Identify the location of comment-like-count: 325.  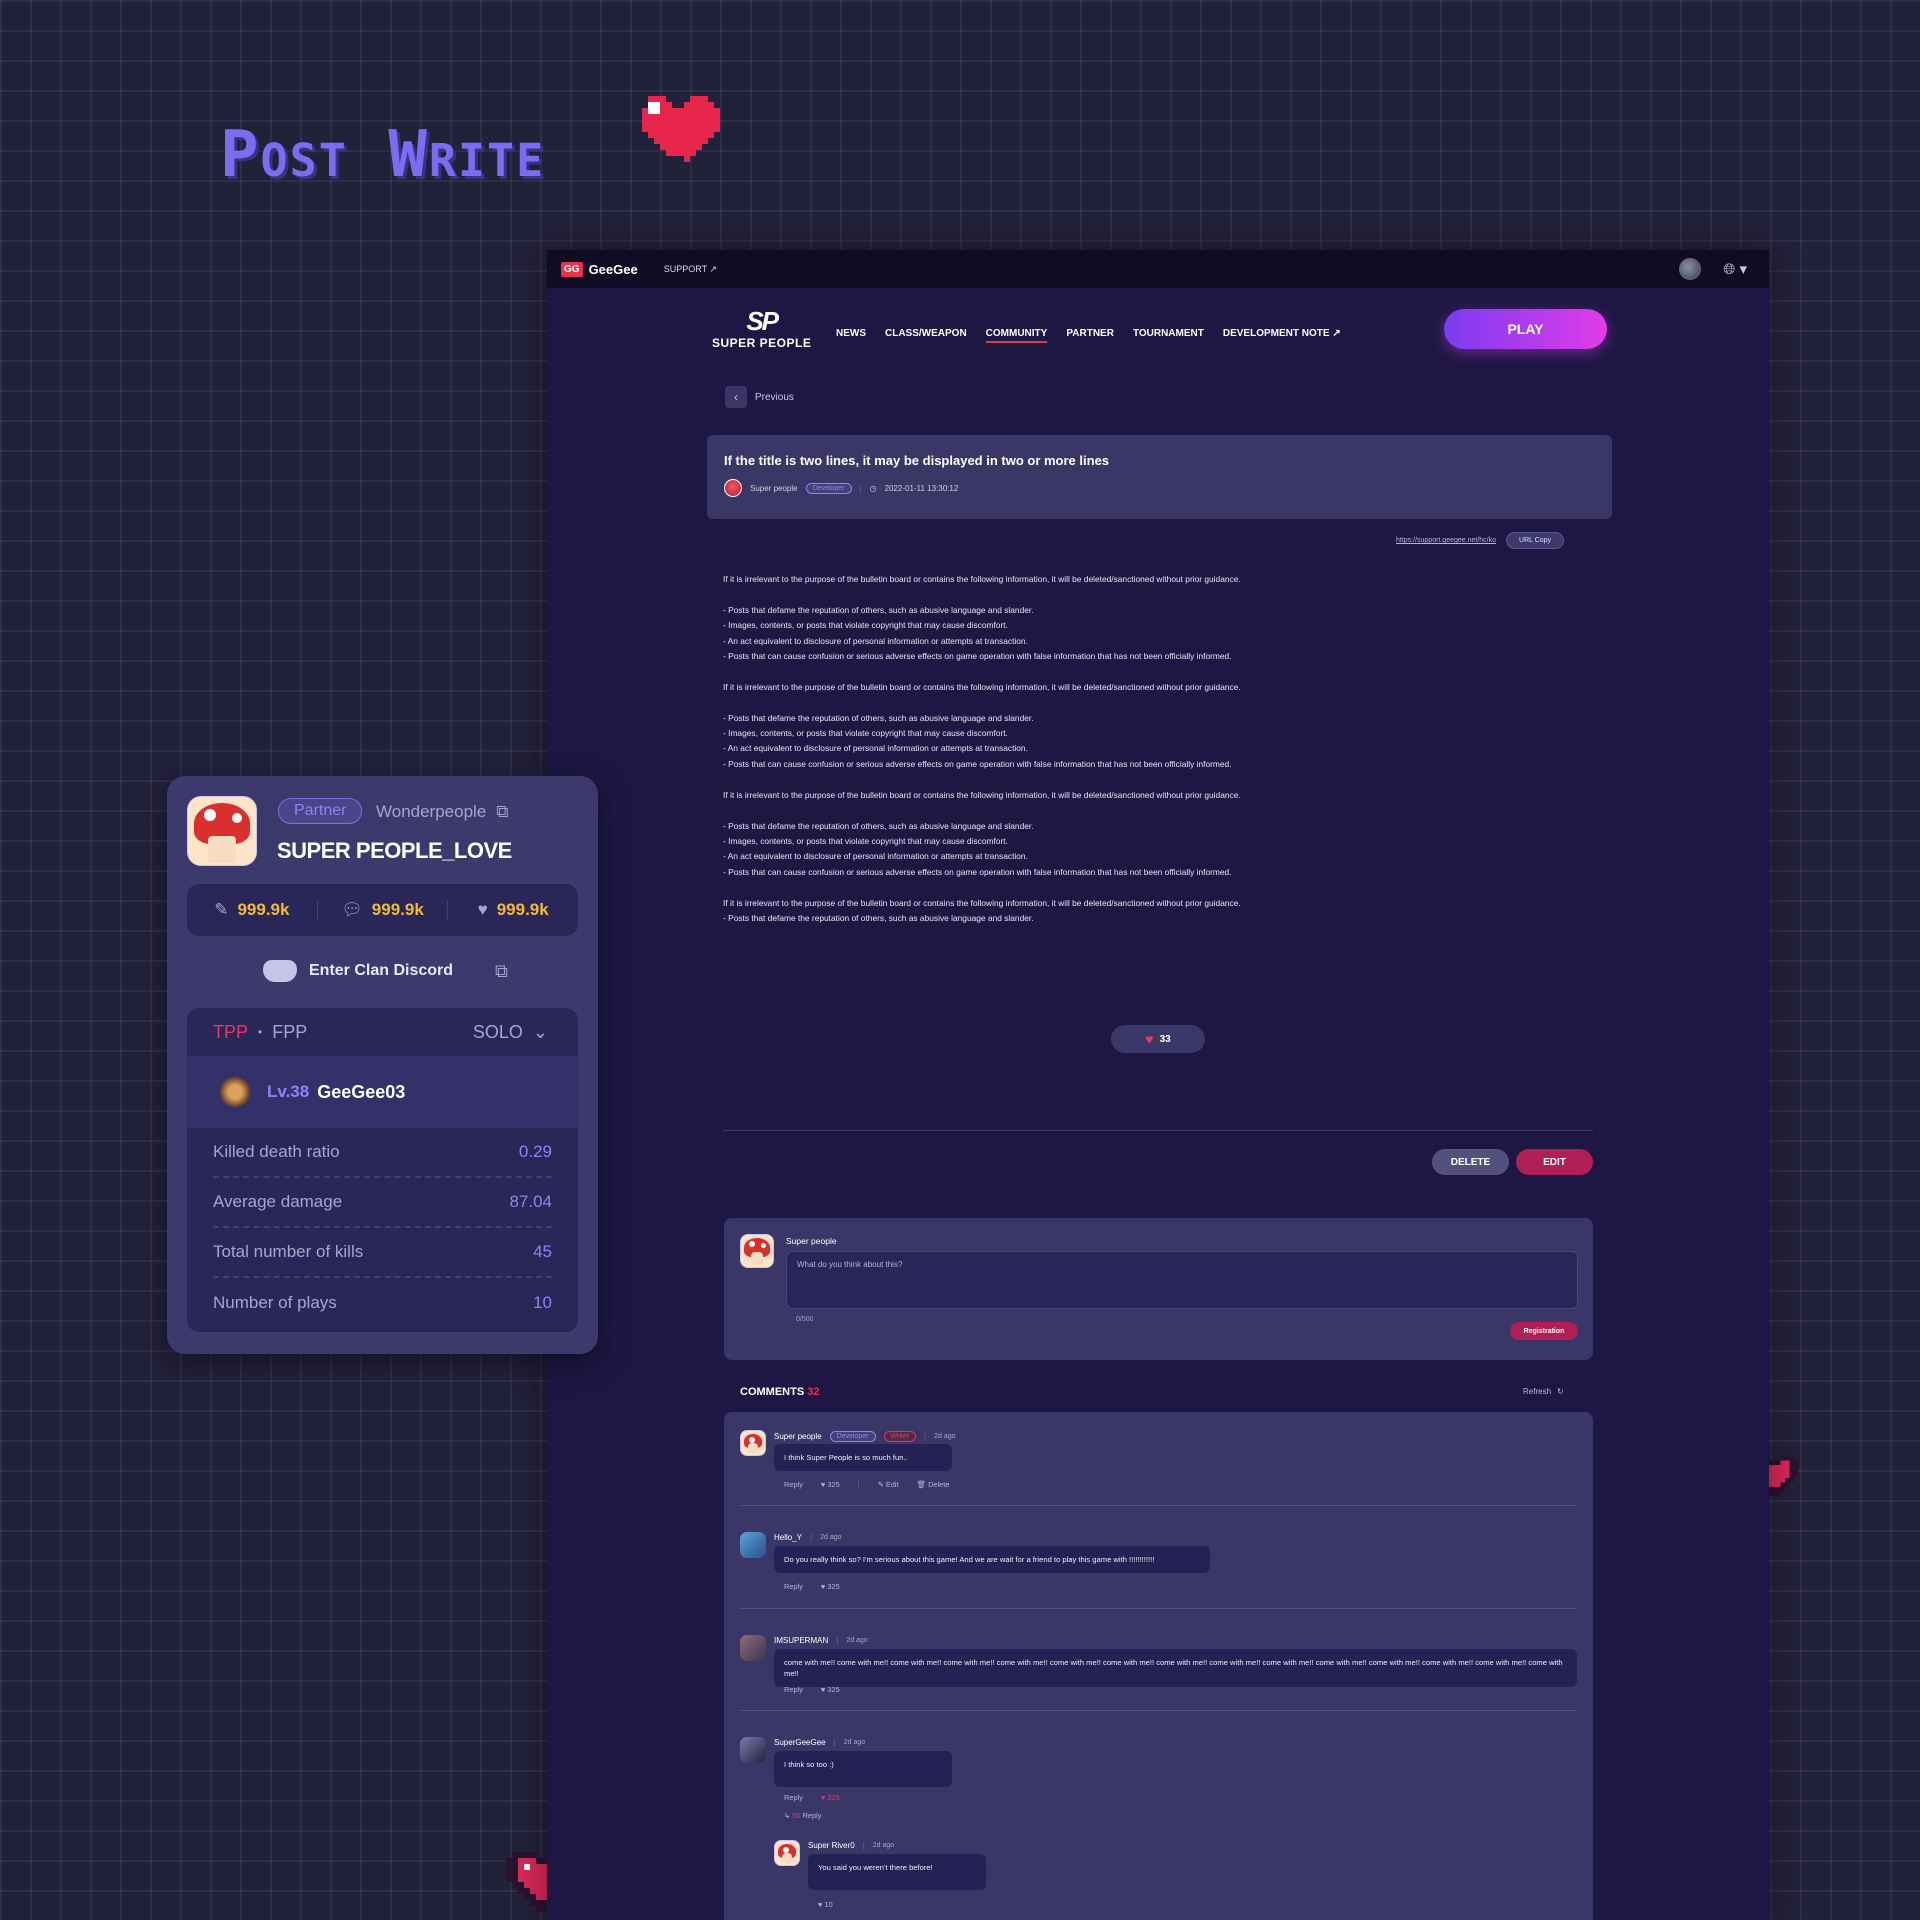
(833, 1586).